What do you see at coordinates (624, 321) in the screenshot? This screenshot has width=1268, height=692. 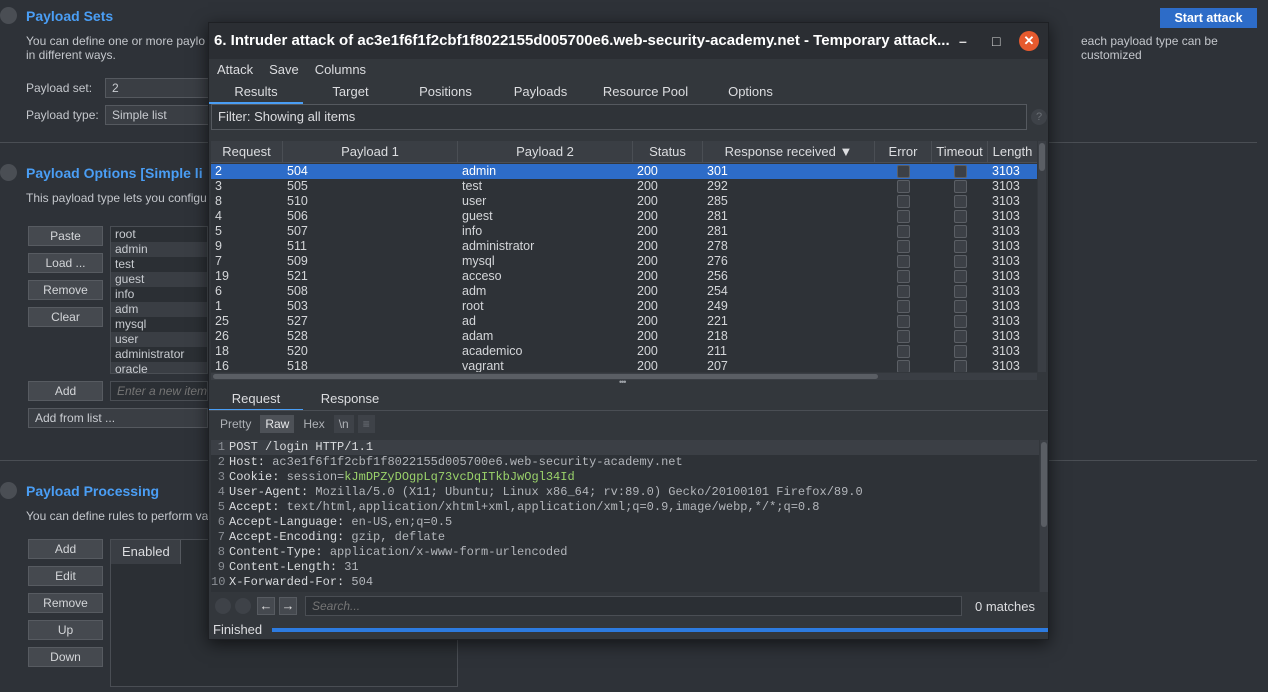 I see `table-row: 25 527 ad 200 221 3103` at bounding box center [624, 321].